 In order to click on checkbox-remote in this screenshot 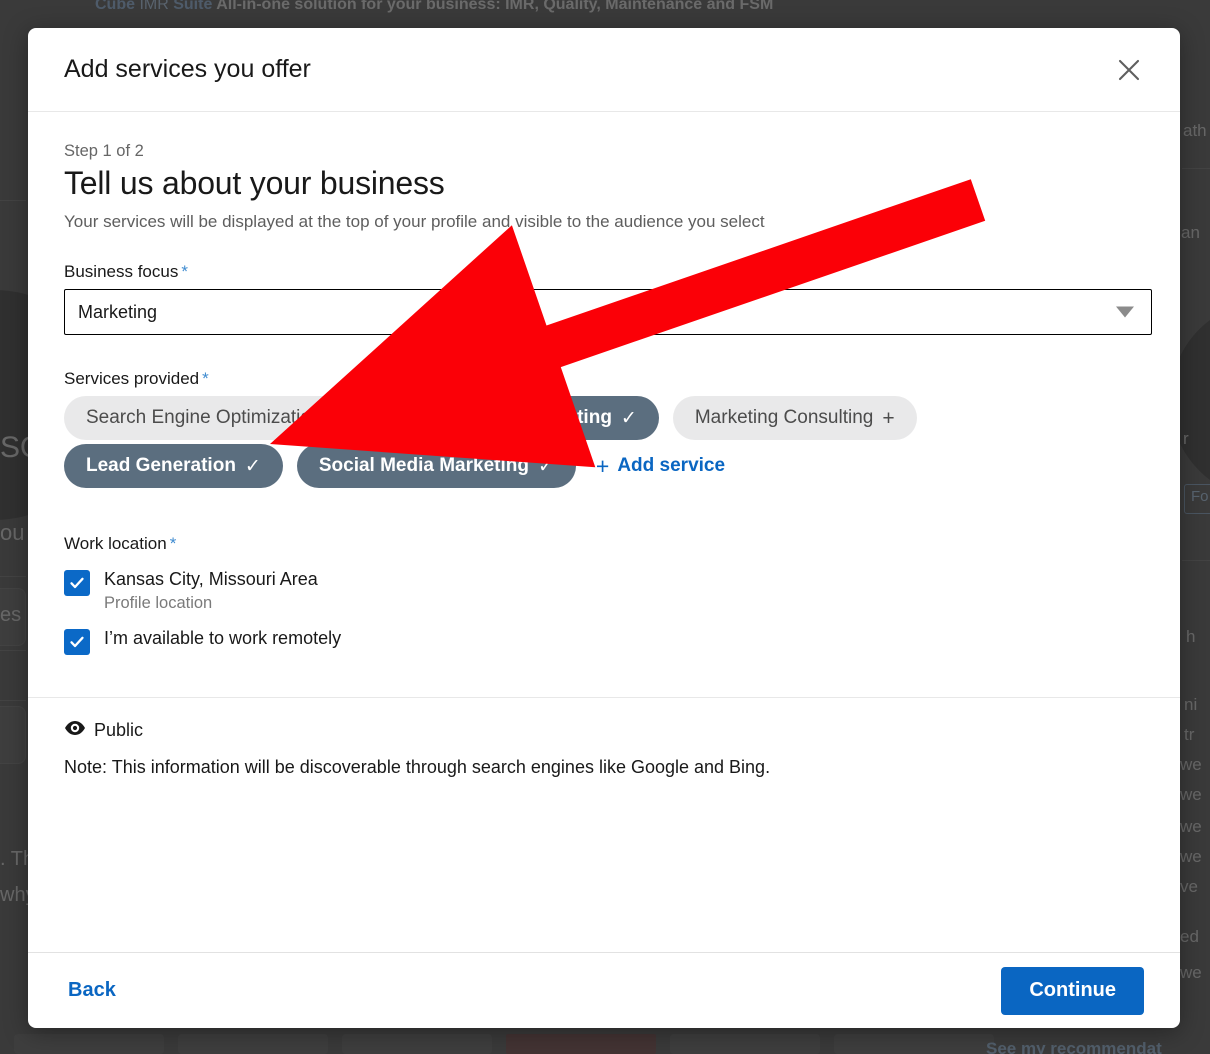, I will do `click(77, 641)`.